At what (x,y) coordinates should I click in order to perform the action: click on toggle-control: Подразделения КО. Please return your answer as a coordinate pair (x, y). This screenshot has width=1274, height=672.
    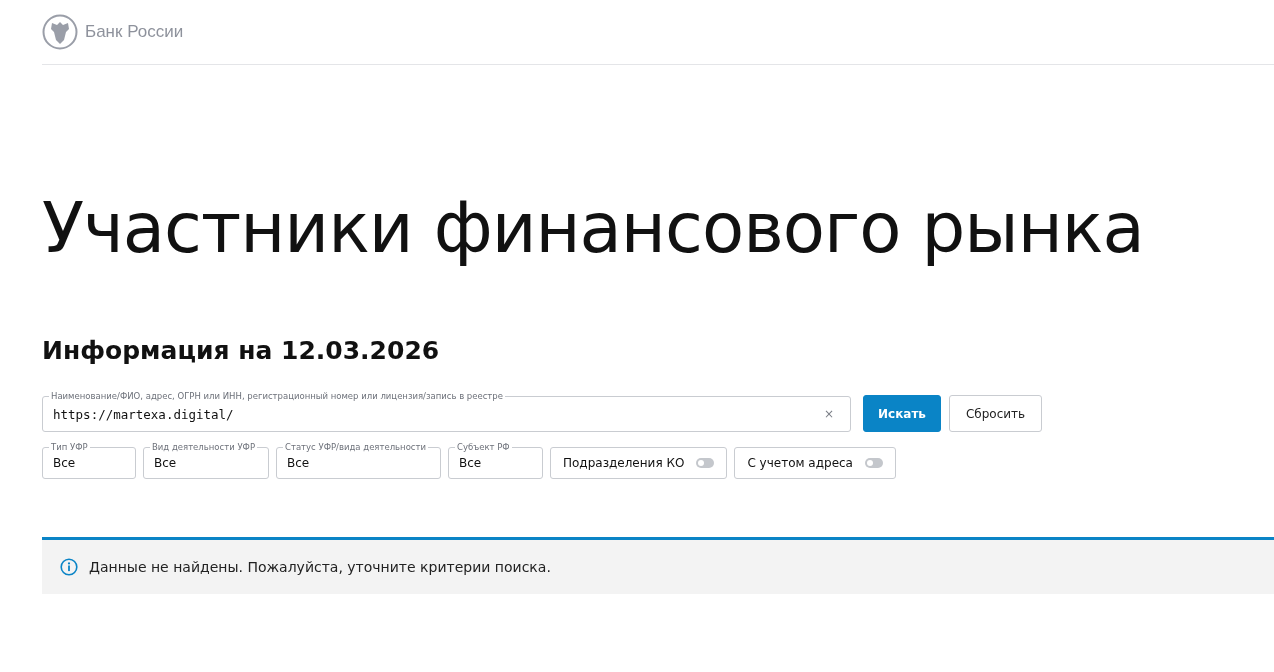
    Looking at the image, I should click on (639, 463).